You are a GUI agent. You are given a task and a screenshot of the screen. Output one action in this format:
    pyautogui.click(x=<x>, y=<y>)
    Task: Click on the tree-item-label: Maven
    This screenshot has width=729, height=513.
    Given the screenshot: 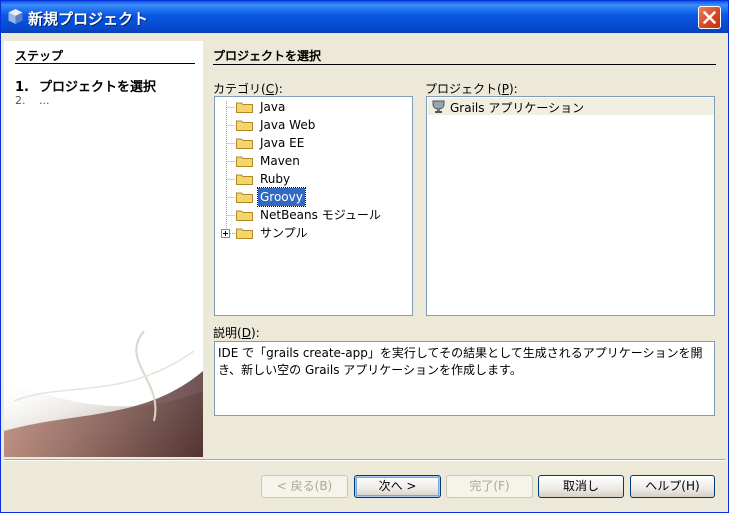 What is the action you would take?
    pyautogui.click(x=280, y=161)
    